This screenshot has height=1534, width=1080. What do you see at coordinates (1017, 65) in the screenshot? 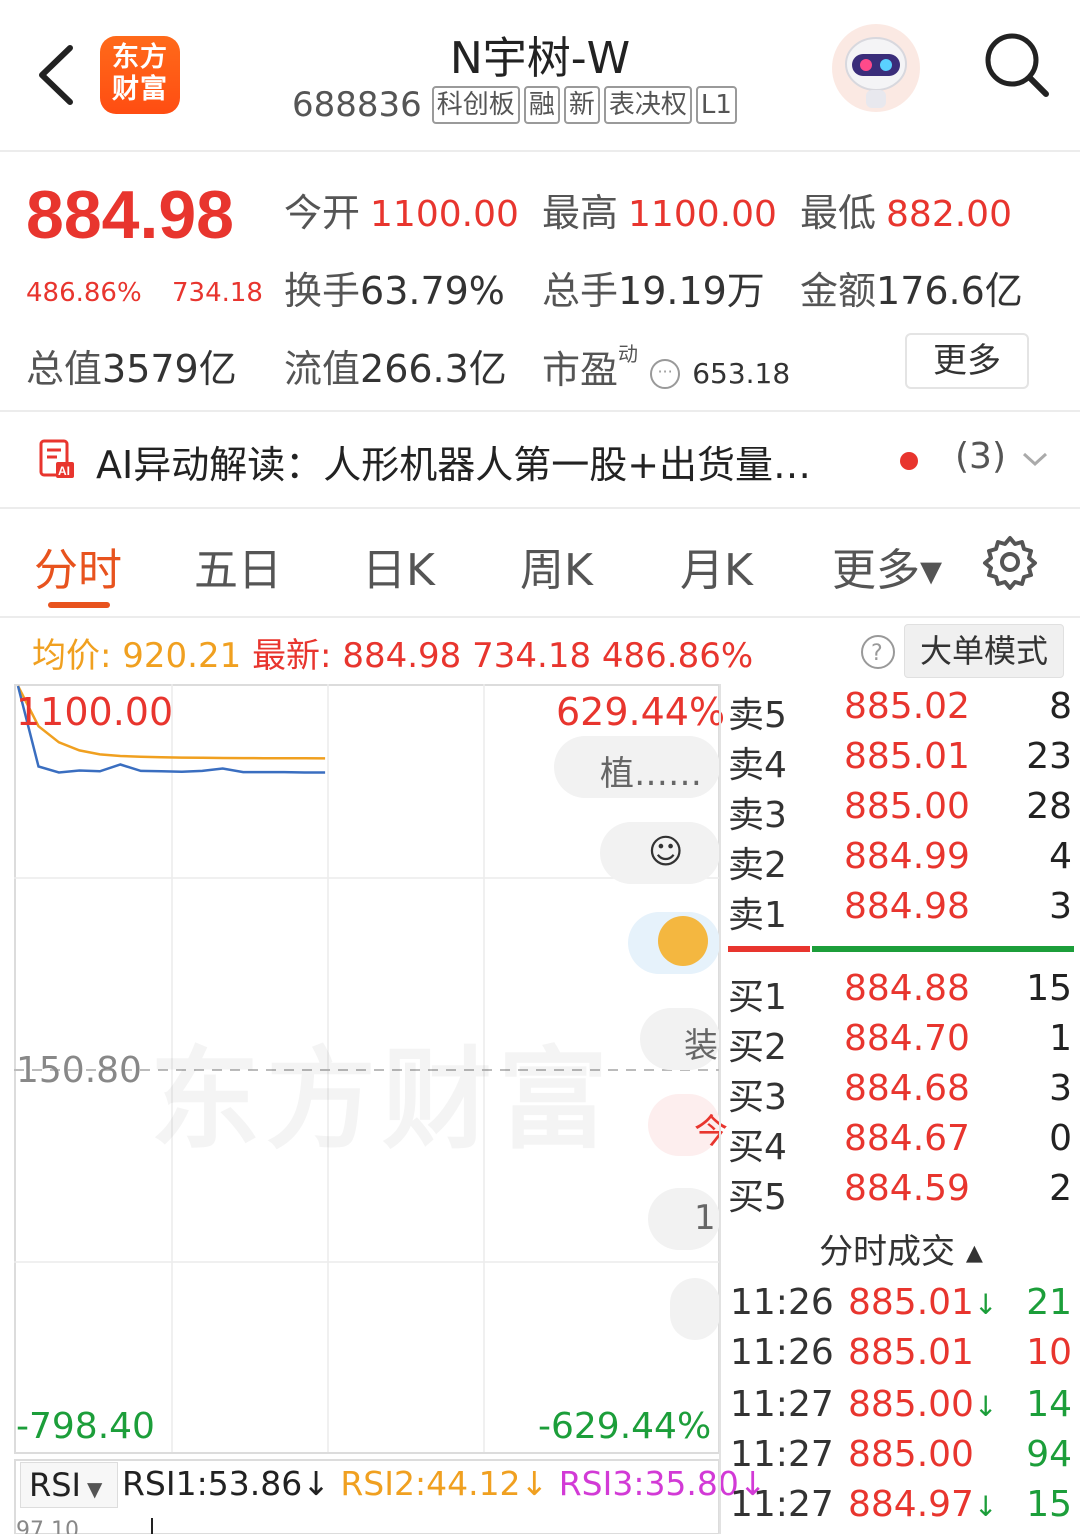
I see `search-icon` at bounding box center [1017, 65].